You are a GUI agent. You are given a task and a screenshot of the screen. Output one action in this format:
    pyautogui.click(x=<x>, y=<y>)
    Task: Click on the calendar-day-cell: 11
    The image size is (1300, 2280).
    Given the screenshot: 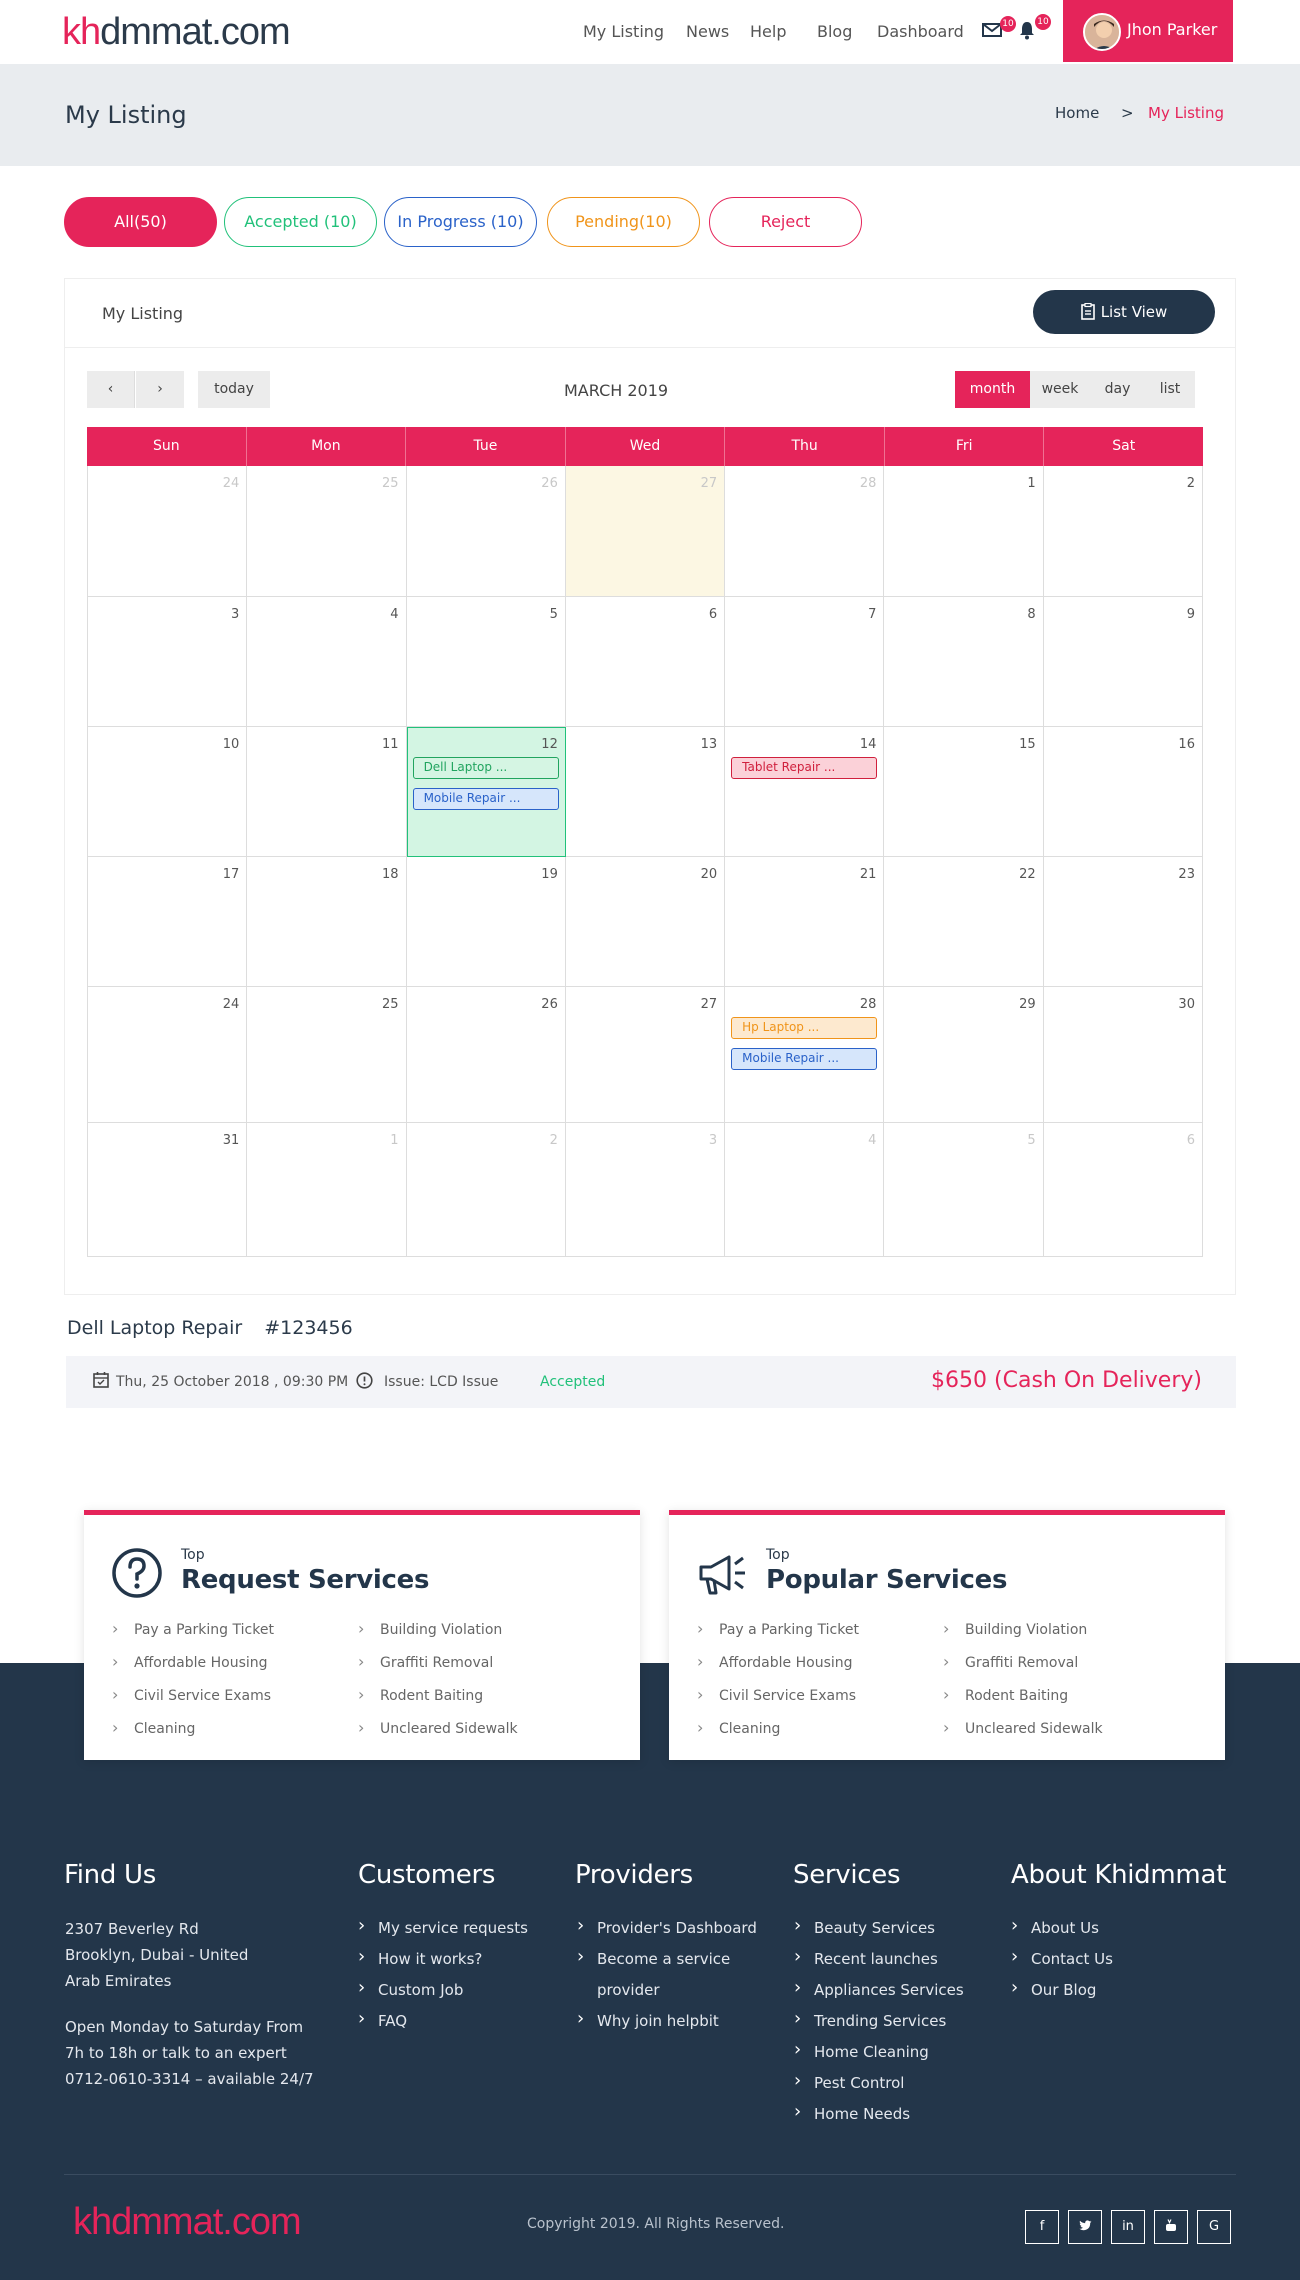 What is the action you would take?
    pyautogui.click(x=327, y=792)
    